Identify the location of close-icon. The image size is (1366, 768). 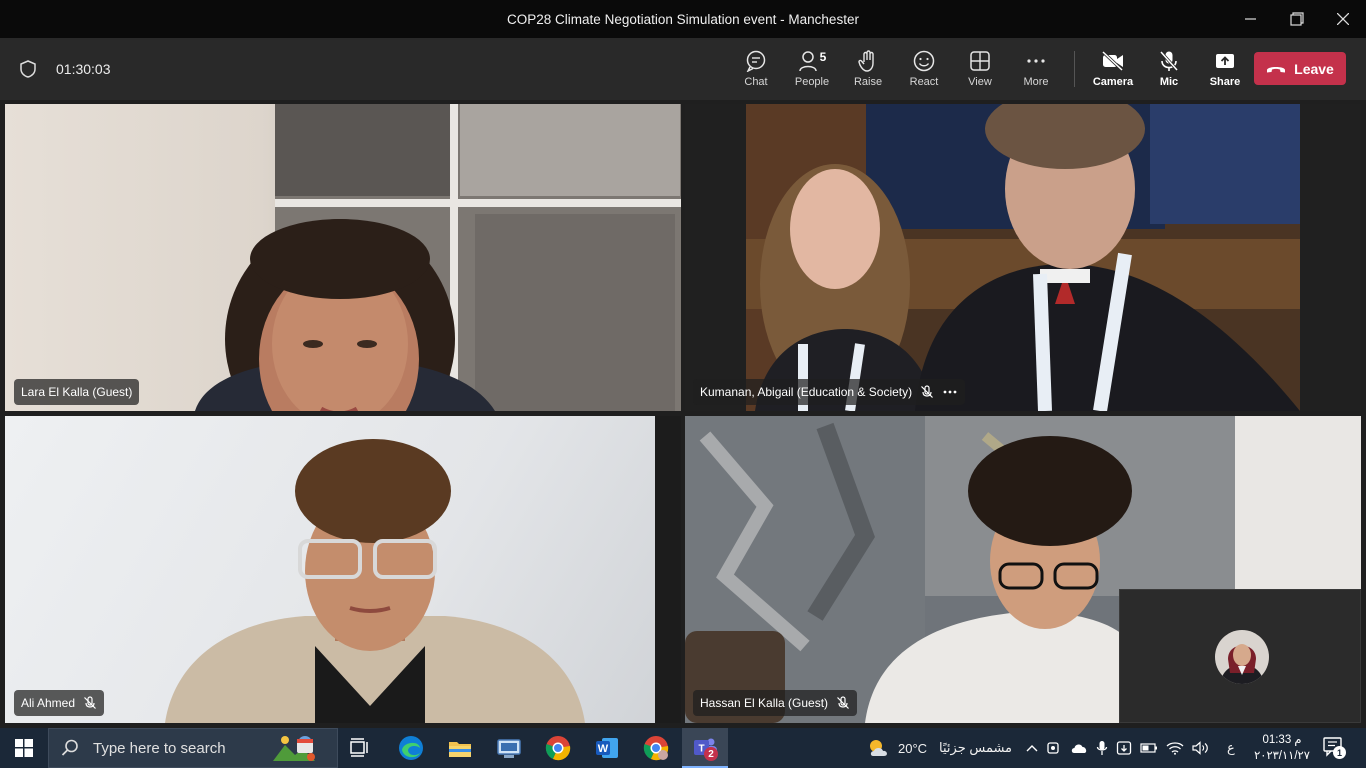
(1343, 19).